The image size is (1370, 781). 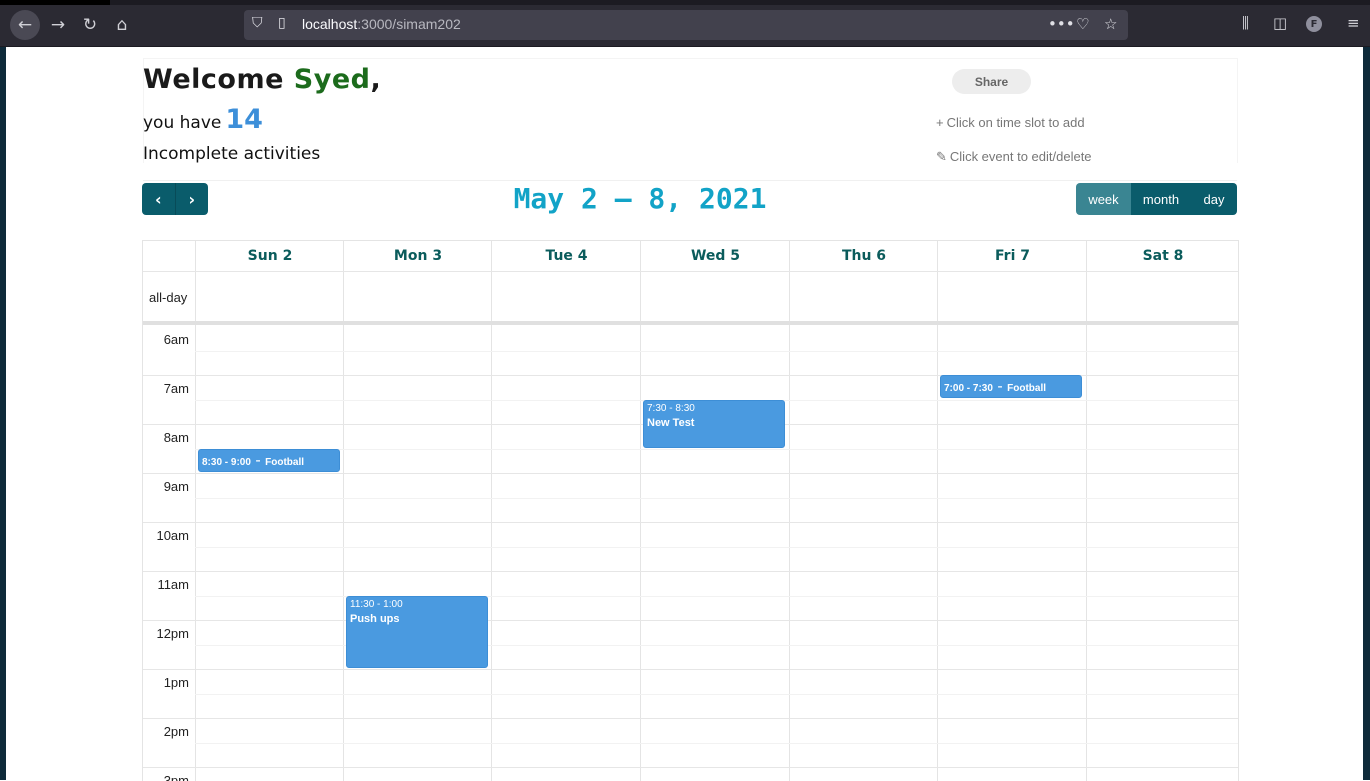 I want to click on sidebar-icon: ◫, so click(x=1280, y=23).